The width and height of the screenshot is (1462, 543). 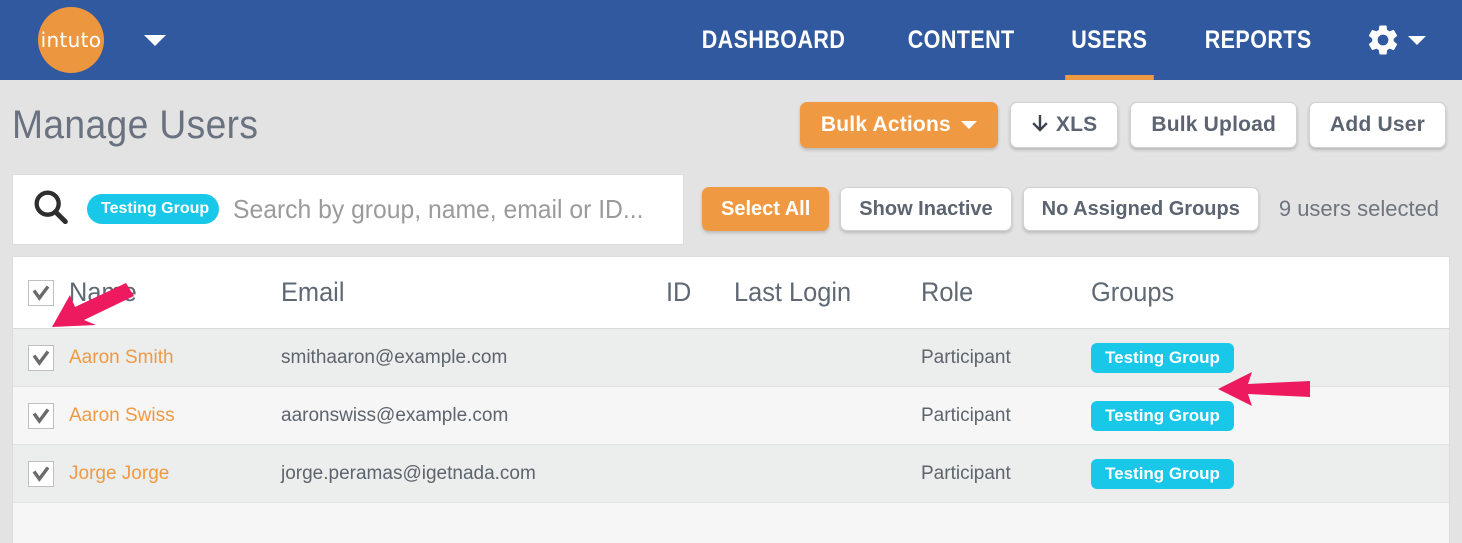 I want to click on header-action-buttons: Bulk Actions XLS Bulk Upload Add User, so click(x=1124, y=125).